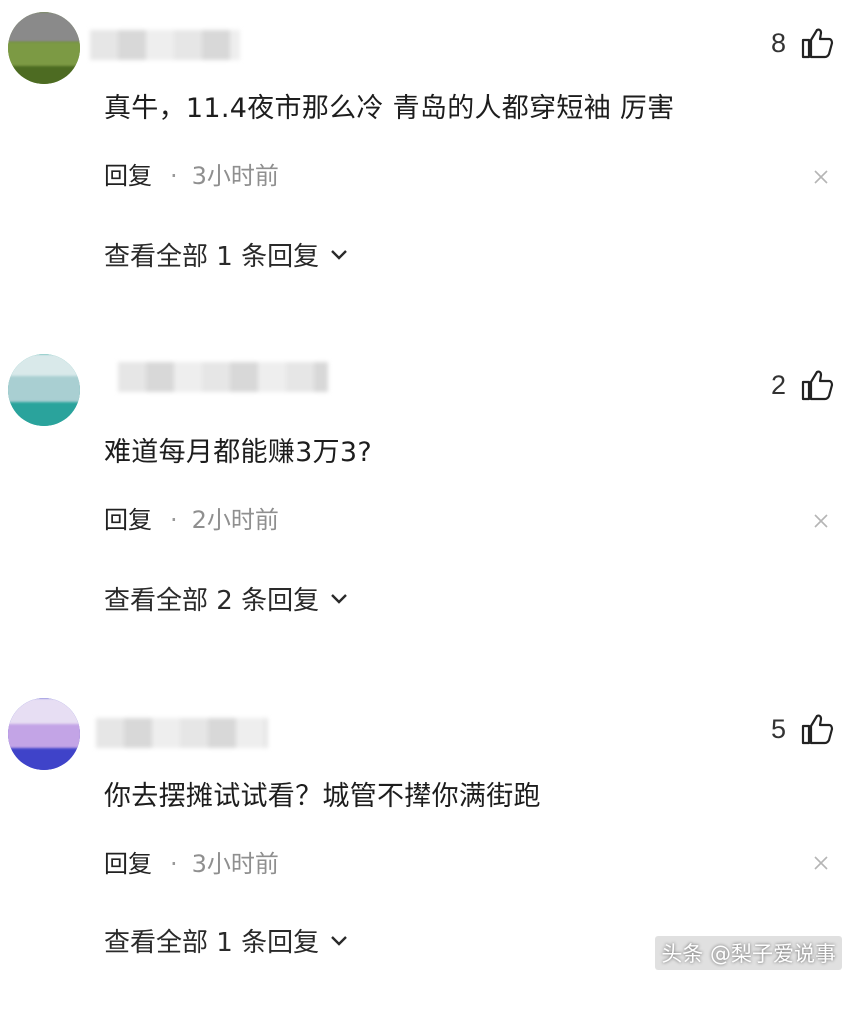 The image size is (860, 1032). I want to click on like-count: 5, so click(778, 729).